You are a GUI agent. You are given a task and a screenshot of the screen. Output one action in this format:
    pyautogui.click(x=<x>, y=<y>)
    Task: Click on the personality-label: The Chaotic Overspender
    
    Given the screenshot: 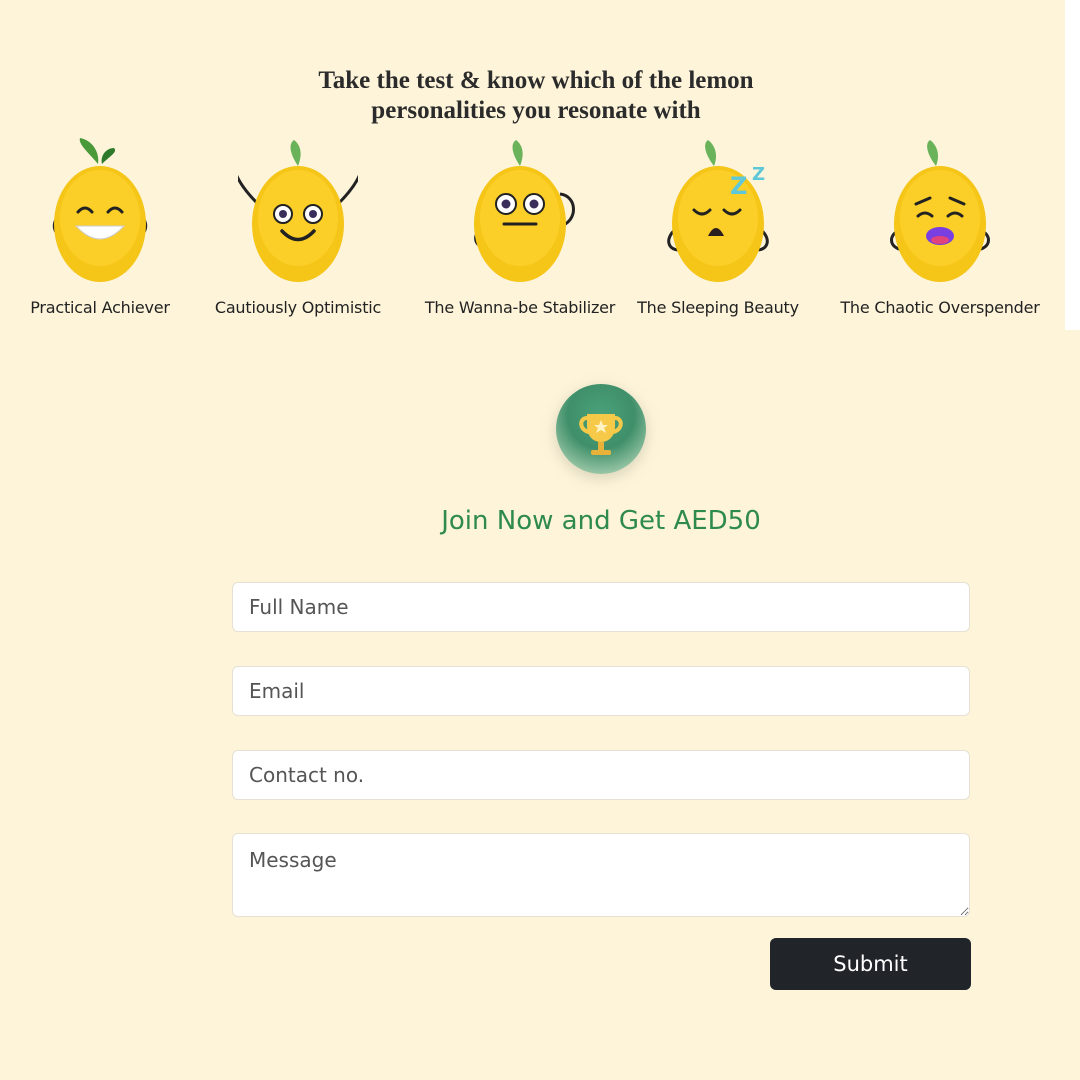 What is the action you would take?
    pyautogui.click(x=940, y=307)
    